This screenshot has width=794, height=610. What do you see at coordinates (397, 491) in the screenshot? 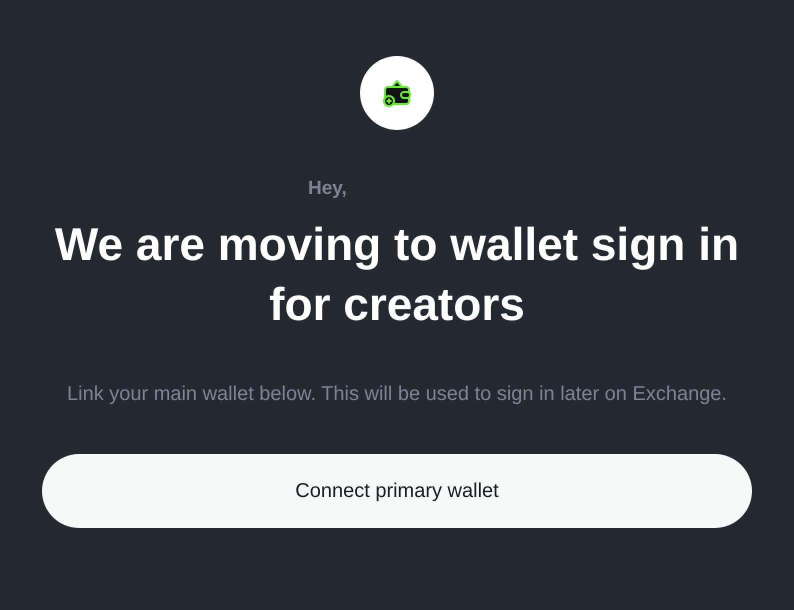
I see `connect-wallet-button: Connect primary wallet` at bounding box center [397, 491].